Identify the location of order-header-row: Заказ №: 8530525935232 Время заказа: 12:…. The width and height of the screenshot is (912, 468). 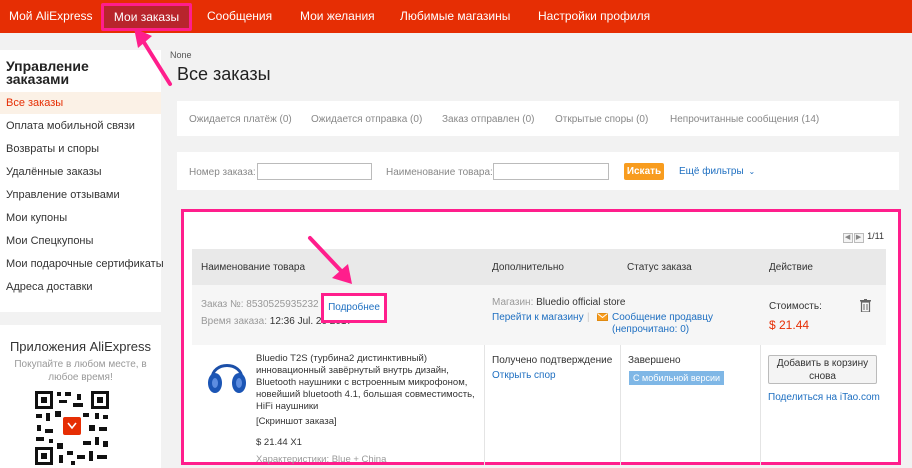
(539, 315).